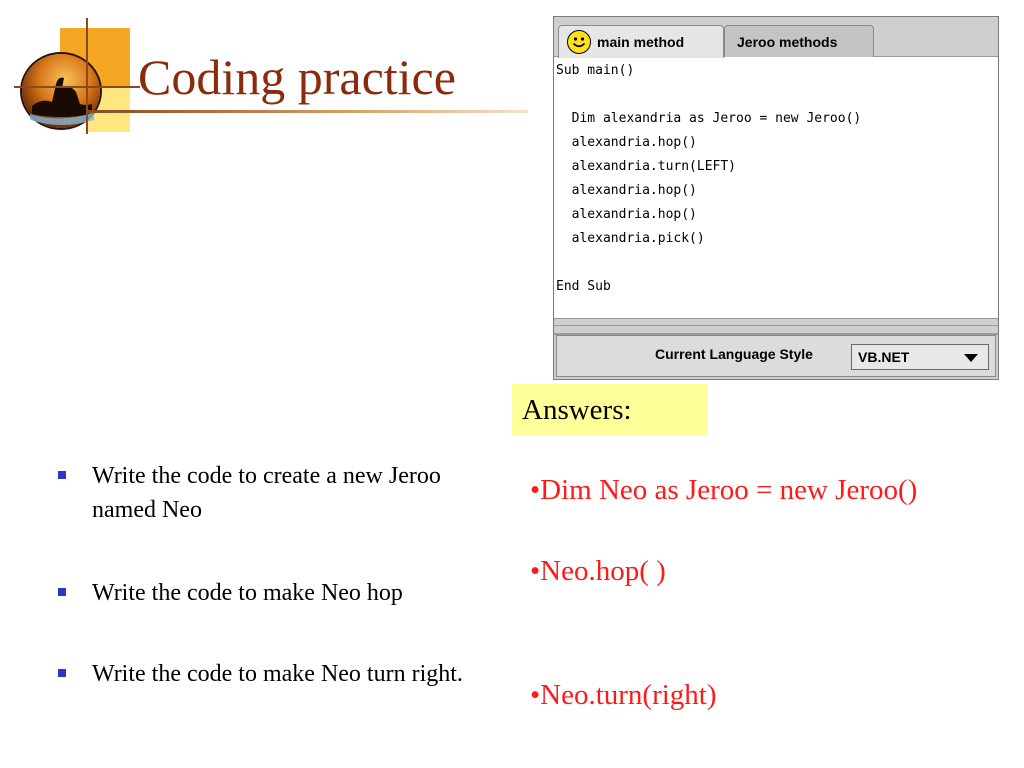  I want to click on dropdown-arrow-icon, so click(971, 358).